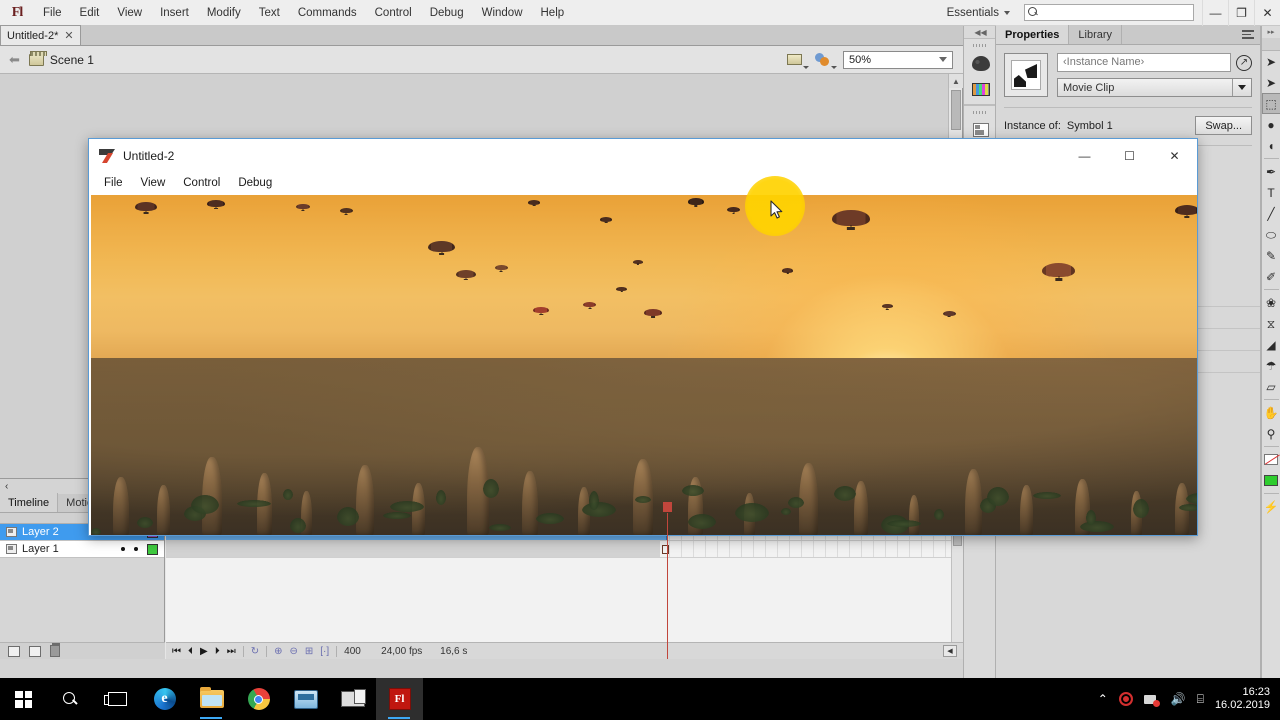 The width and height of the screenshot is (1280, 720). I want to click on player-menu-file: File, so click(113, 183).